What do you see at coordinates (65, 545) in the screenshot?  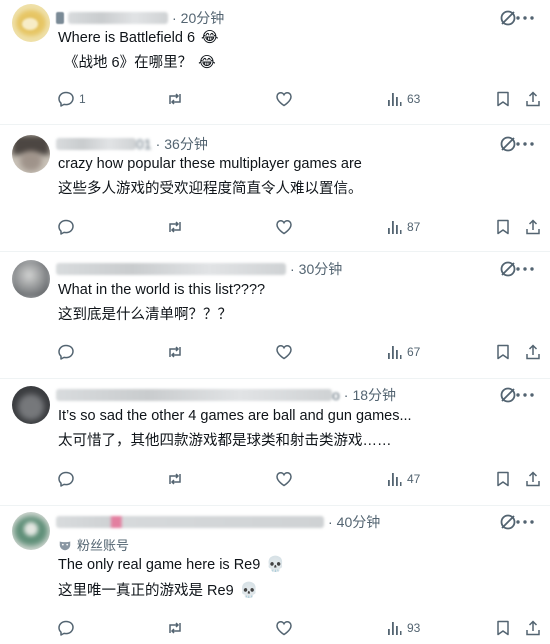 I see `mask-icon` at bounding box center [65, 545].